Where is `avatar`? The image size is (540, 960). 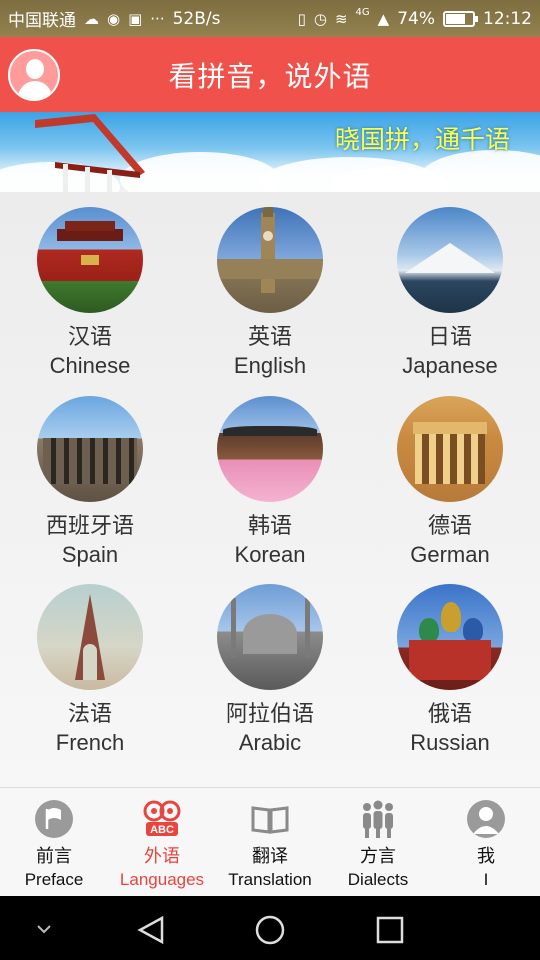
avatar is located at coordinates (34, 75).